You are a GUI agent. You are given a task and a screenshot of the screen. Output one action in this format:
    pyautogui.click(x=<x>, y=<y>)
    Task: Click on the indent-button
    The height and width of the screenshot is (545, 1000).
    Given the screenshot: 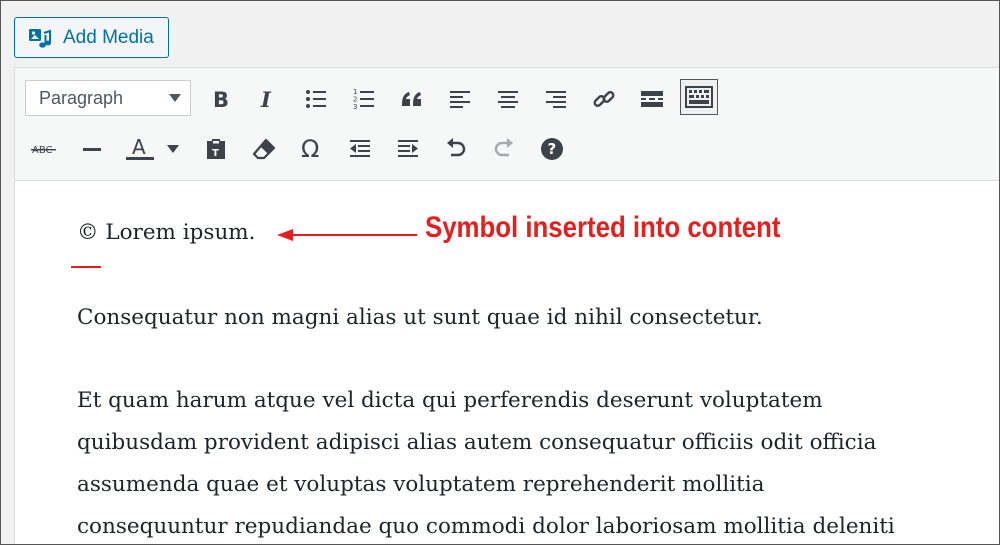 What is the action you would take?
    pyautogui.click(x=408, y=149)
    